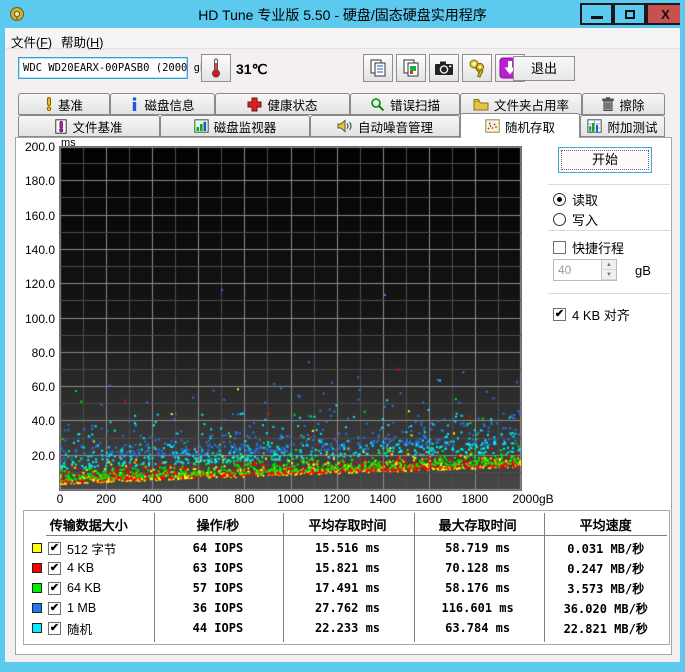 The image size is (685, 672). I want to click on x-axis-labels: 0 200 400 600 800 1000 1200 1400 1600 1800 2000gB, so click(305, 500).